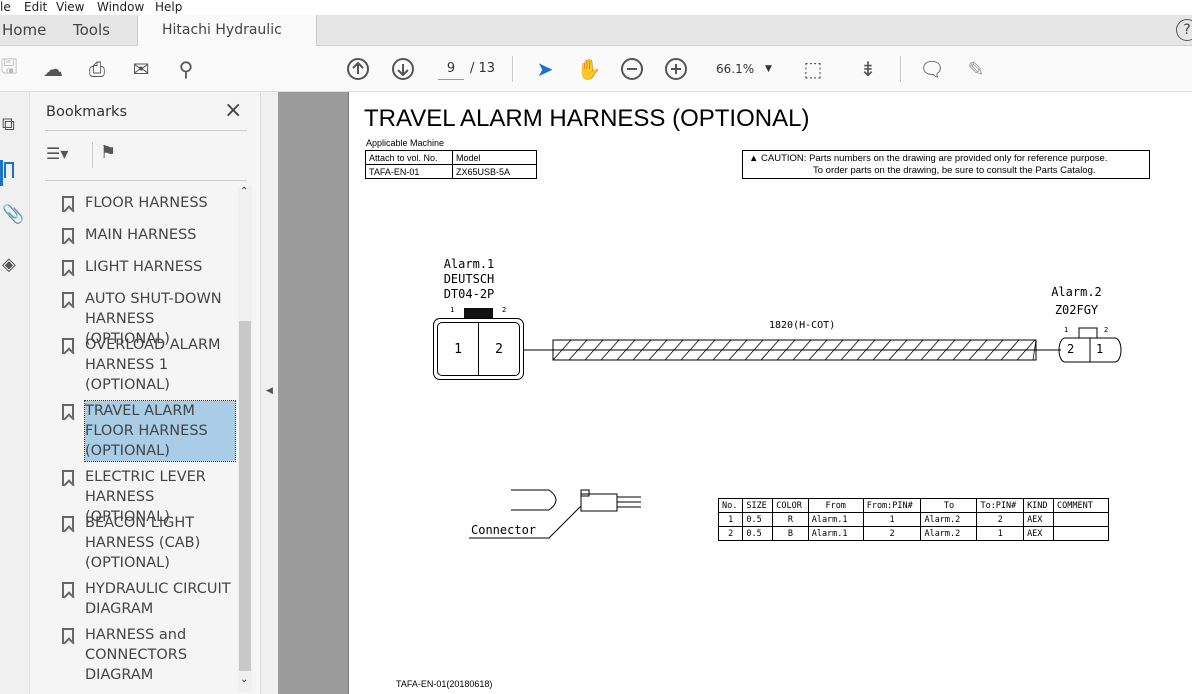 This screenshot has width=1192, height=694. I want to click on bookmarks-scrollbar: ⌃ ⌄, so click(245, 439).